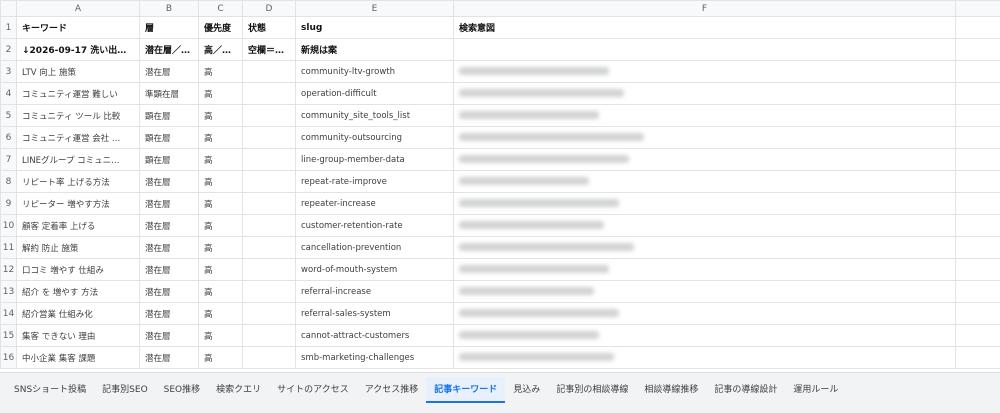  Describe the element at coordinates (592, 390) in the screenshot. I see `sheet-tab: 記事別の相談導線` at that location.